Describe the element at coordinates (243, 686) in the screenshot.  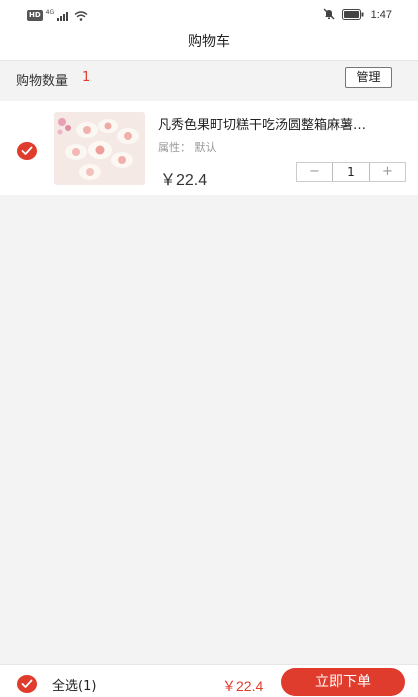
I see `total-price: ￥22.4` at that location.